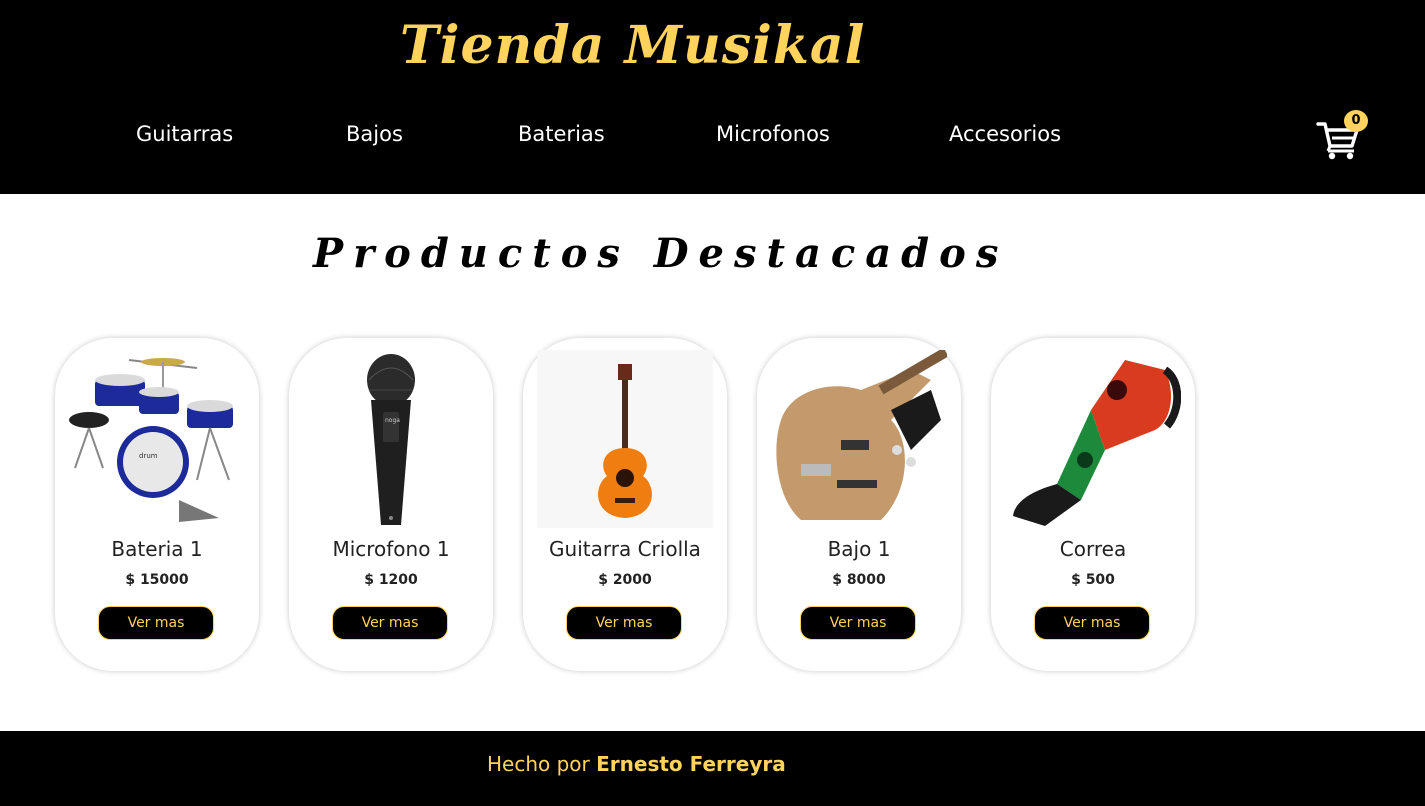 The width and height of the screenshot is (1425, 806). I want to click on product-card: Bajo 1 $ 8000 Ver mas, so click(859, 504).